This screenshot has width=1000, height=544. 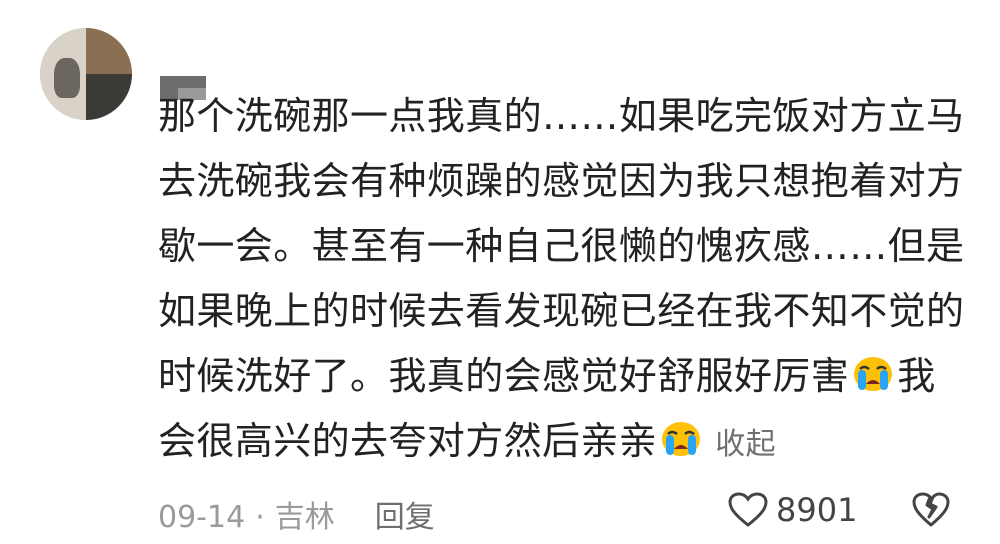 What do you see at coordinates (745, 444) in the screenshot?
I see `collapse-button: 收起` at bounding box center [745, 444].